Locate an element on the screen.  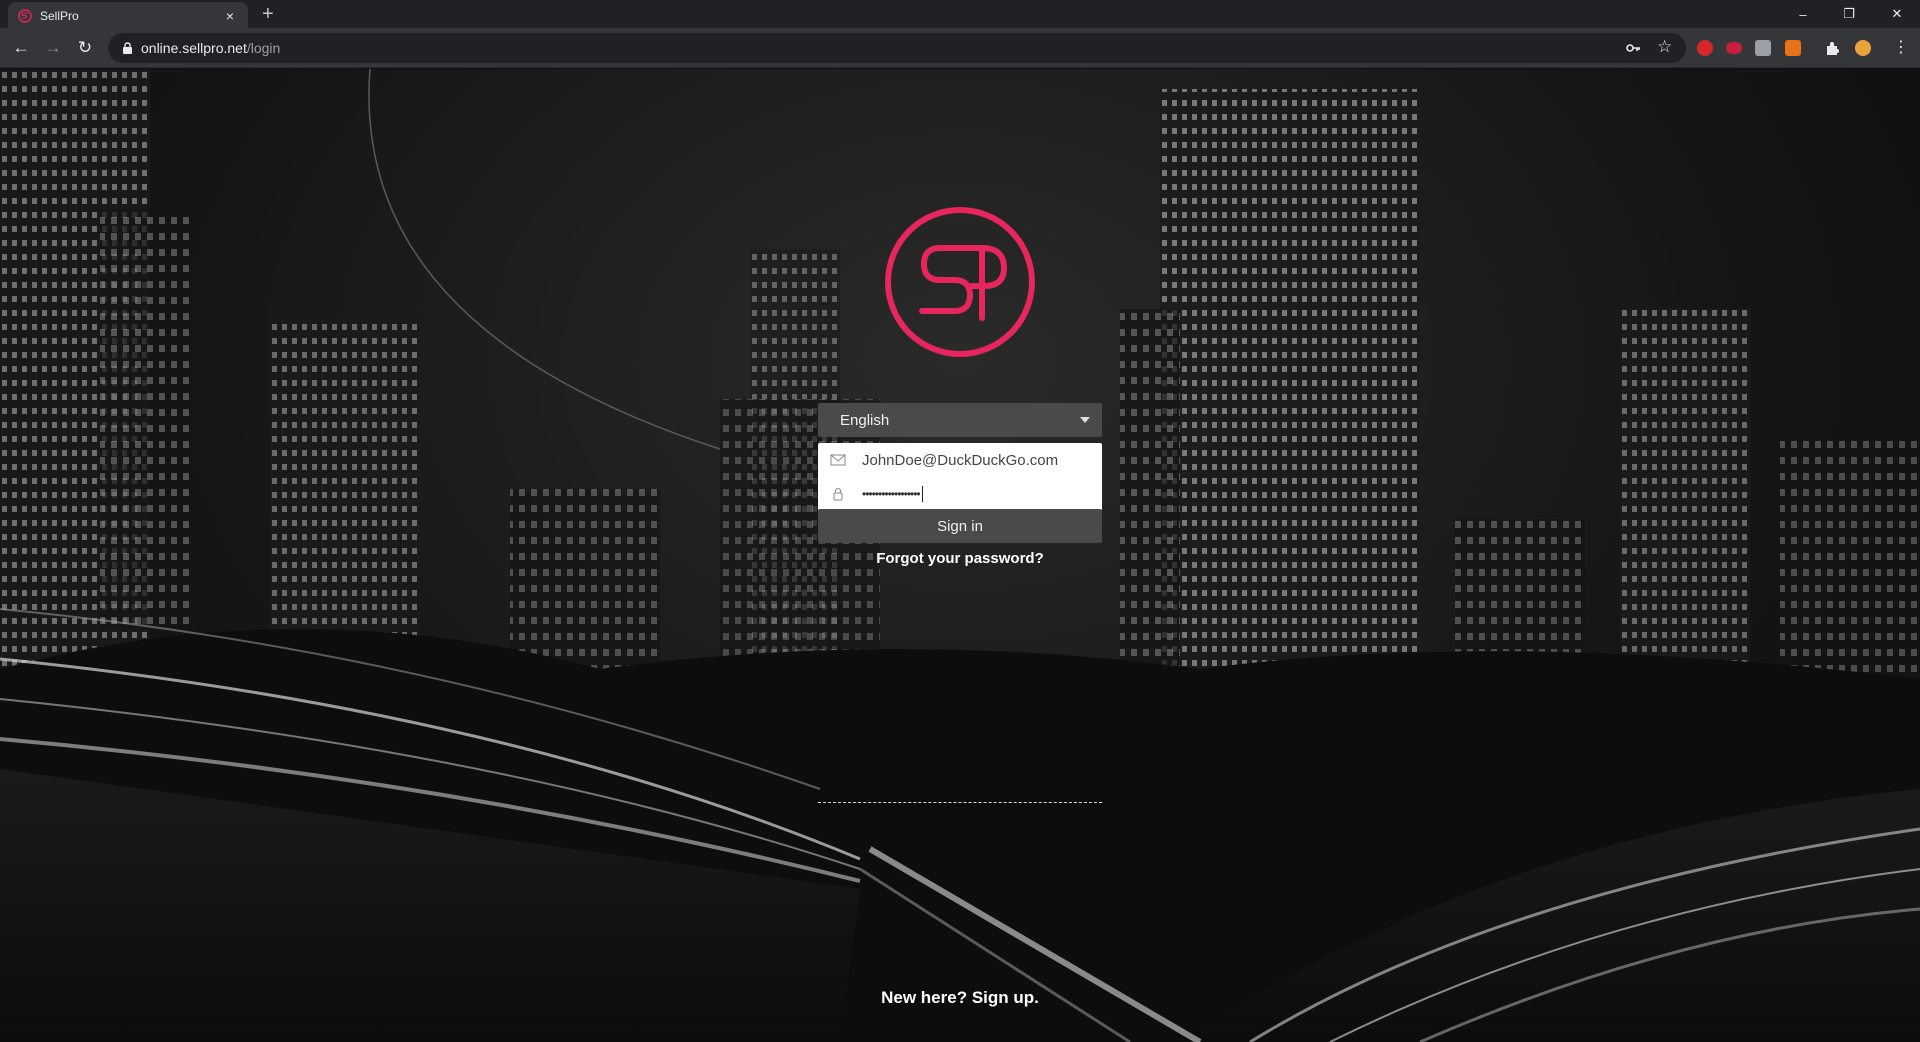
language-select: English is located at coordinates (960, 420).